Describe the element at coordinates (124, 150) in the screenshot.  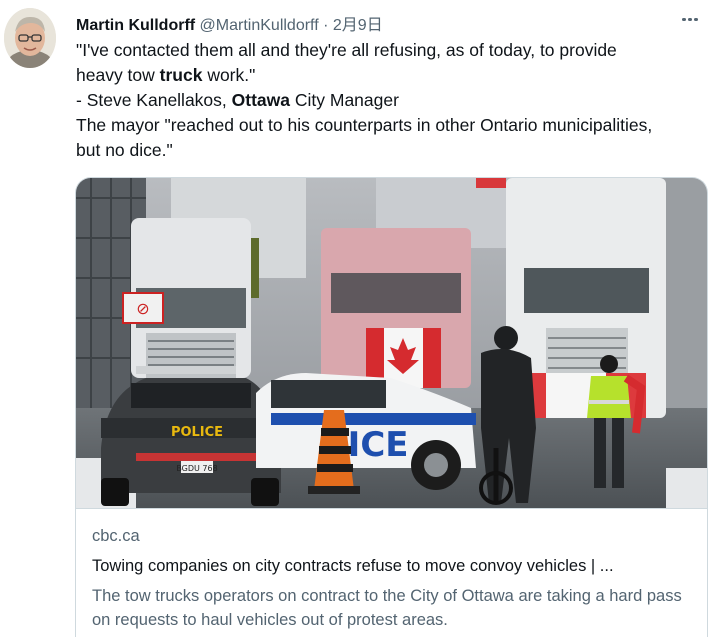
I see `tweet-line: but no dice."` at that location.